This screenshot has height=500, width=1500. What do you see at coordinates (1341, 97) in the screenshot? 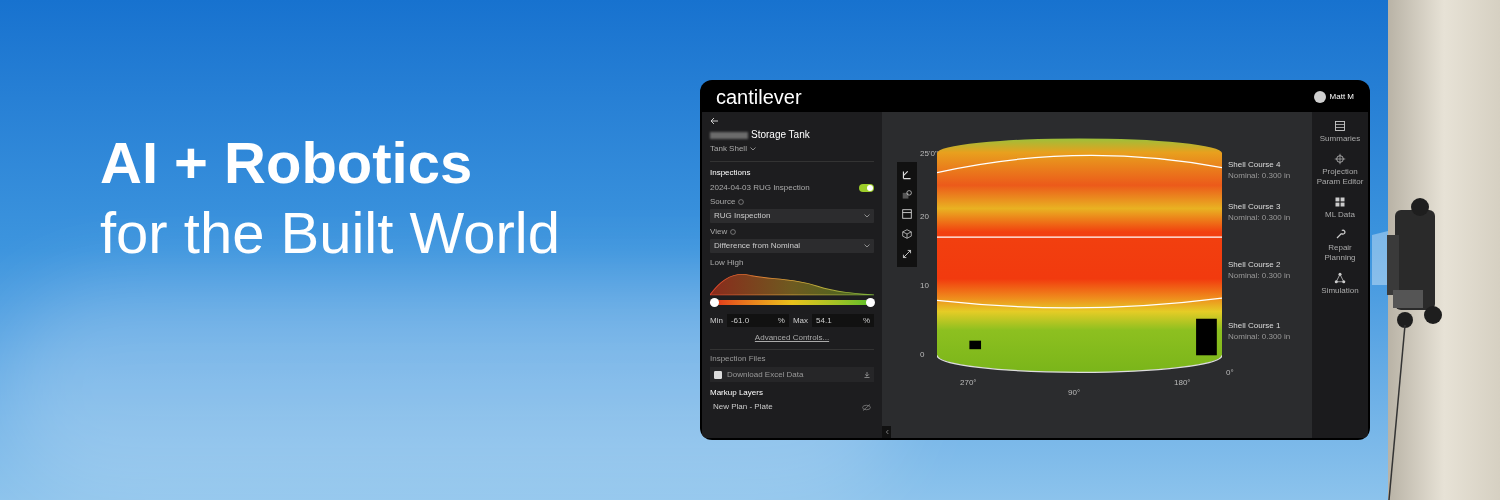
I see `user-name: Matt M` at bounding box center [1341, 97].